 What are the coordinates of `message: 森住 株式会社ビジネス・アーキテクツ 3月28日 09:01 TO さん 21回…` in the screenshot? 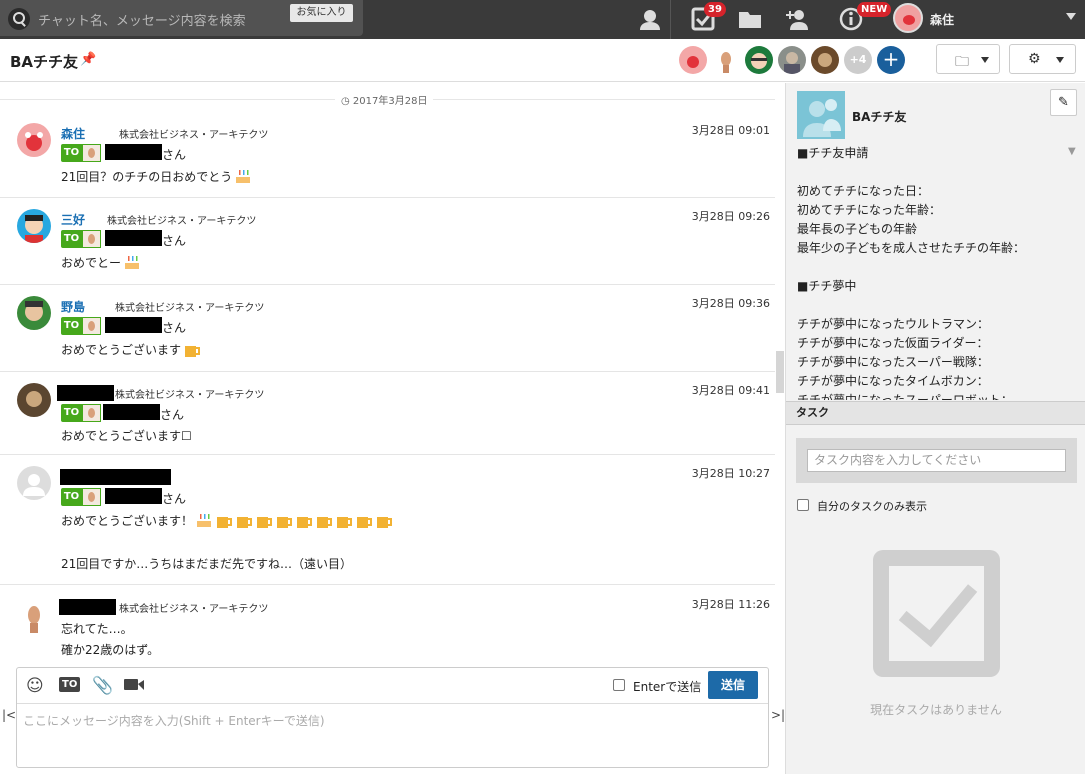 It's located at (387, 155).